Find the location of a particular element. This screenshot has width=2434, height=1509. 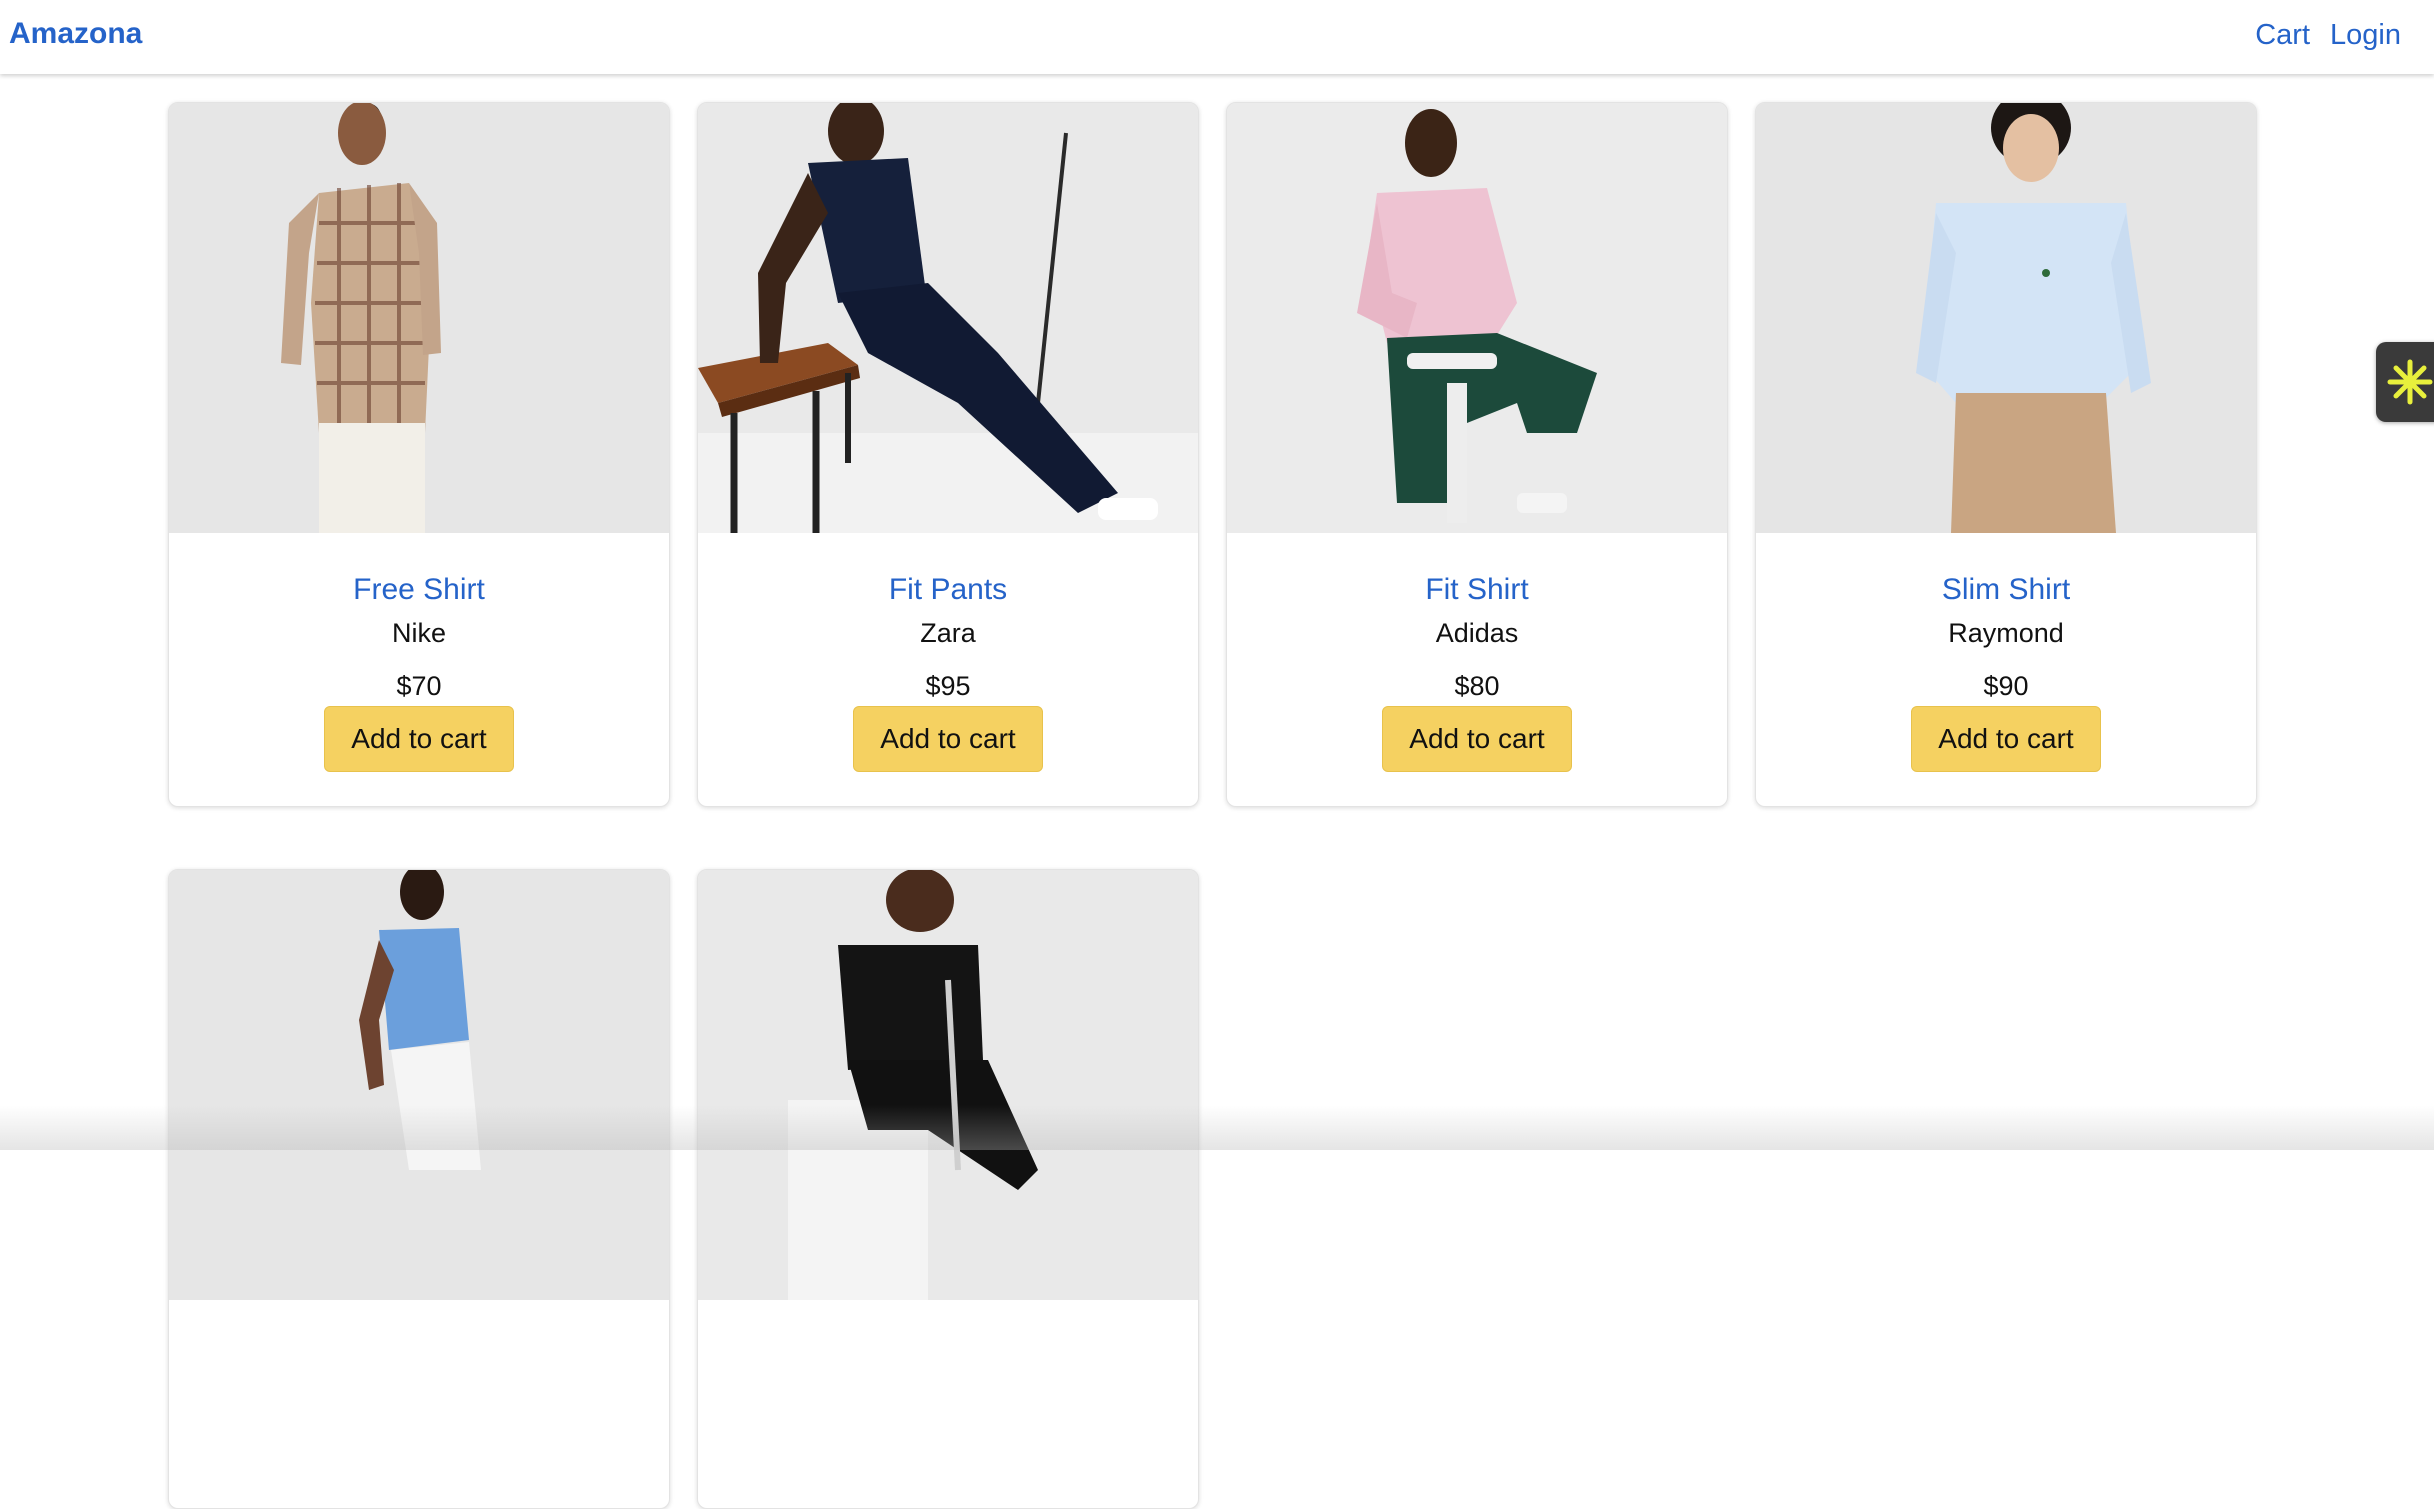

product-price: $95 is located at coordinates (948, 686).